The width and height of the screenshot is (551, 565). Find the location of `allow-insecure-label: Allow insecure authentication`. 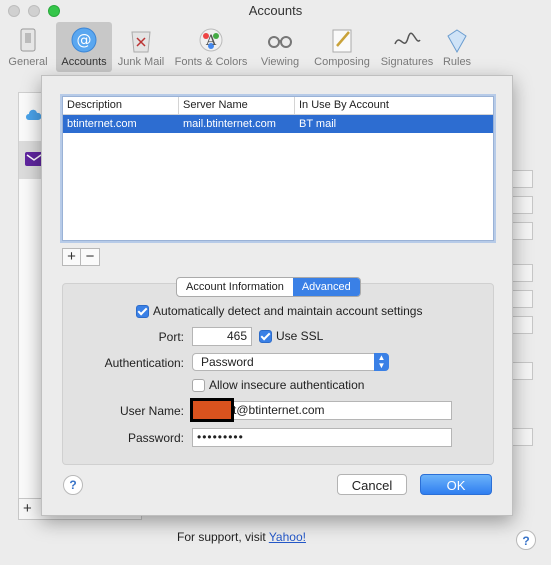

allow-insecure-label: Allow insecure authentication is located at coordinates (287, 385).